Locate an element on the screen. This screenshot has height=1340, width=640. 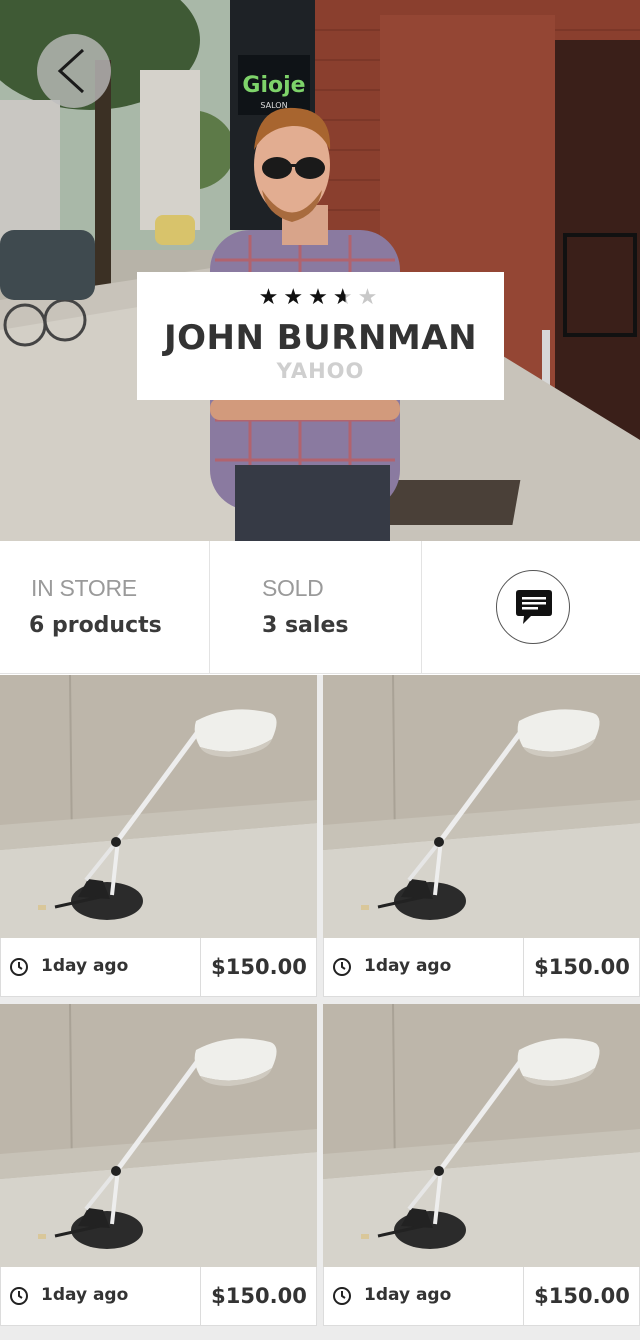
chat-button is located at coordinates (533, 607).